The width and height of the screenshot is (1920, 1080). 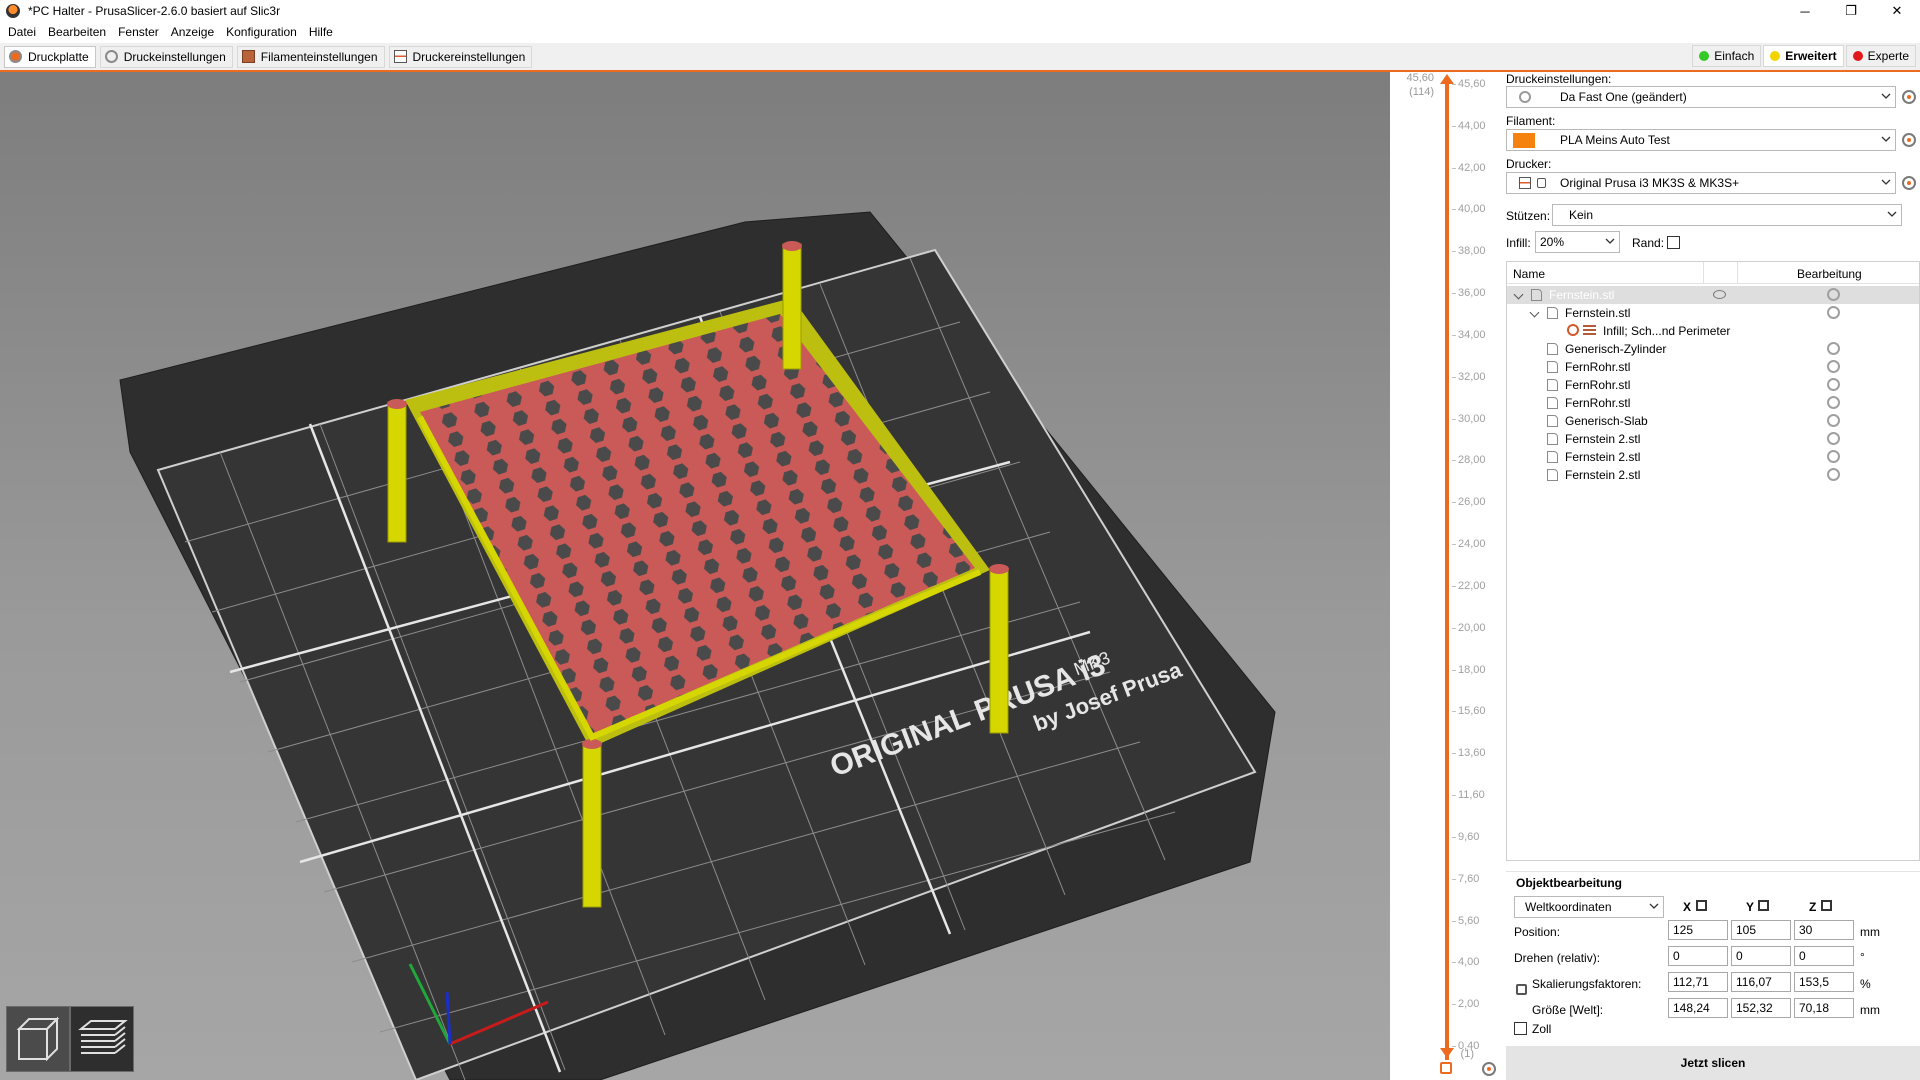 What do you see at coordinates (192, 32) in the screenshot?
I see `menu-anzeige: Anzeige` at bounding box center [192, 32].